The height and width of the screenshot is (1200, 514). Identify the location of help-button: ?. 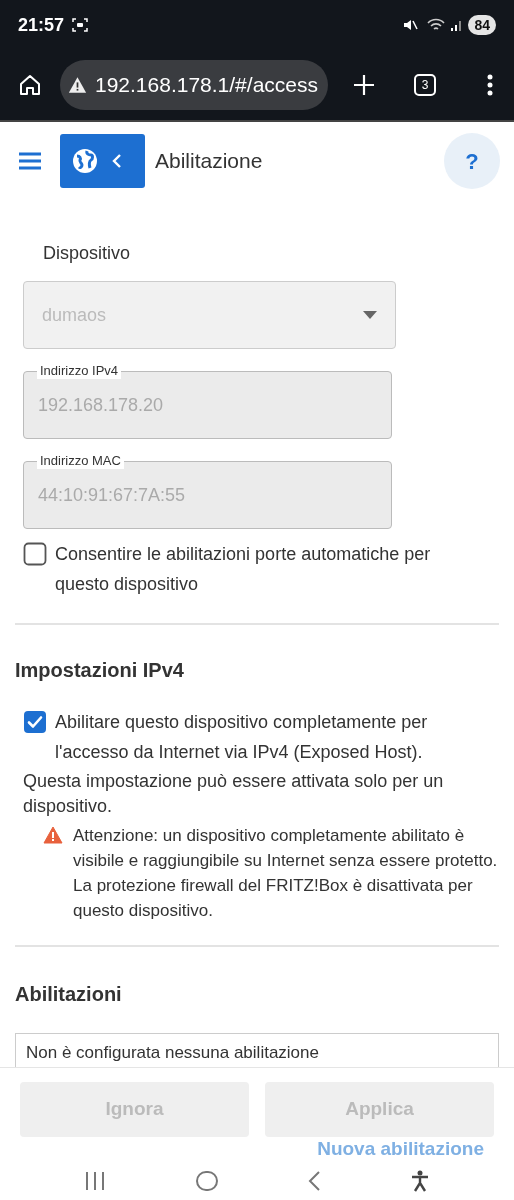
(472, 161).